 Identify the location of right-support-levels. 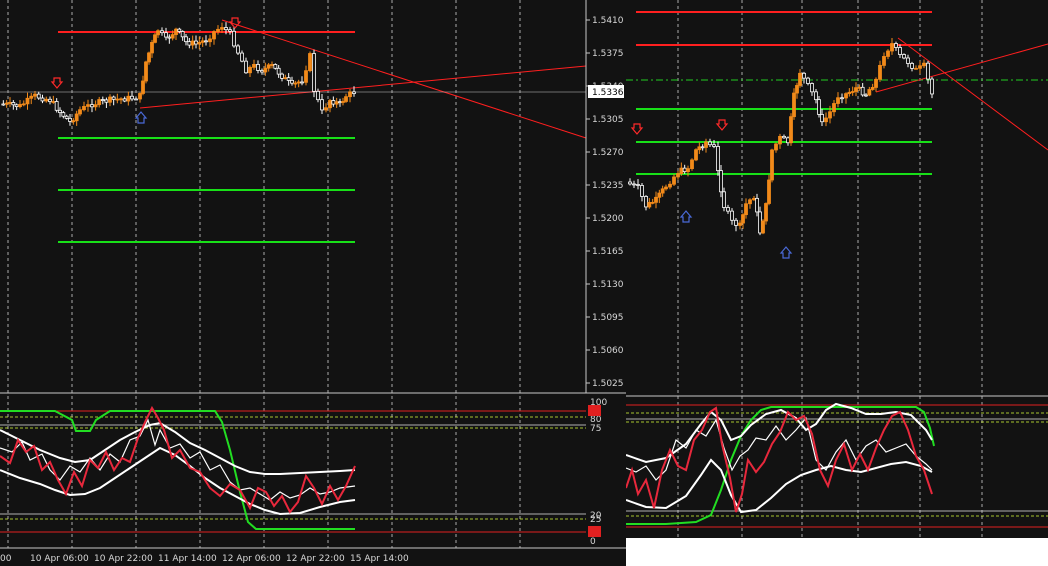
(784, 141).